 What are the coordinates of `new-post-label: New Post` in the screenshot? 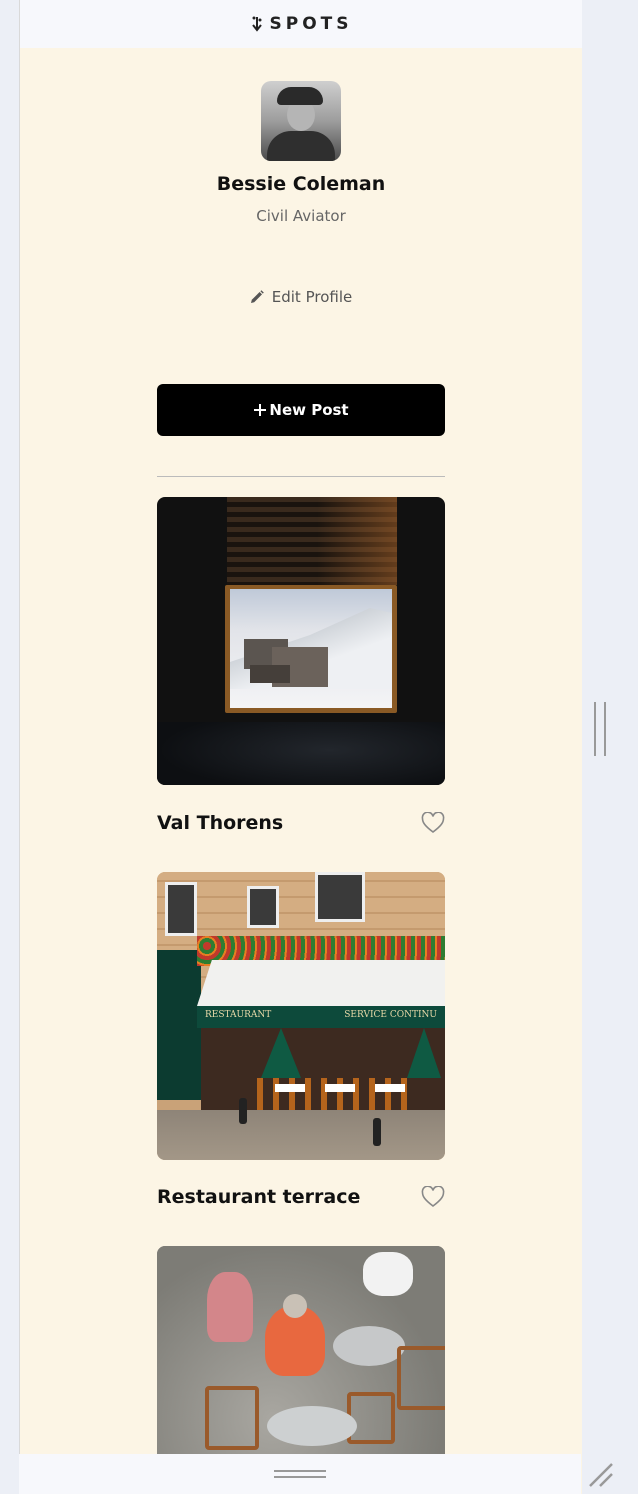 It's located at (309, 410).